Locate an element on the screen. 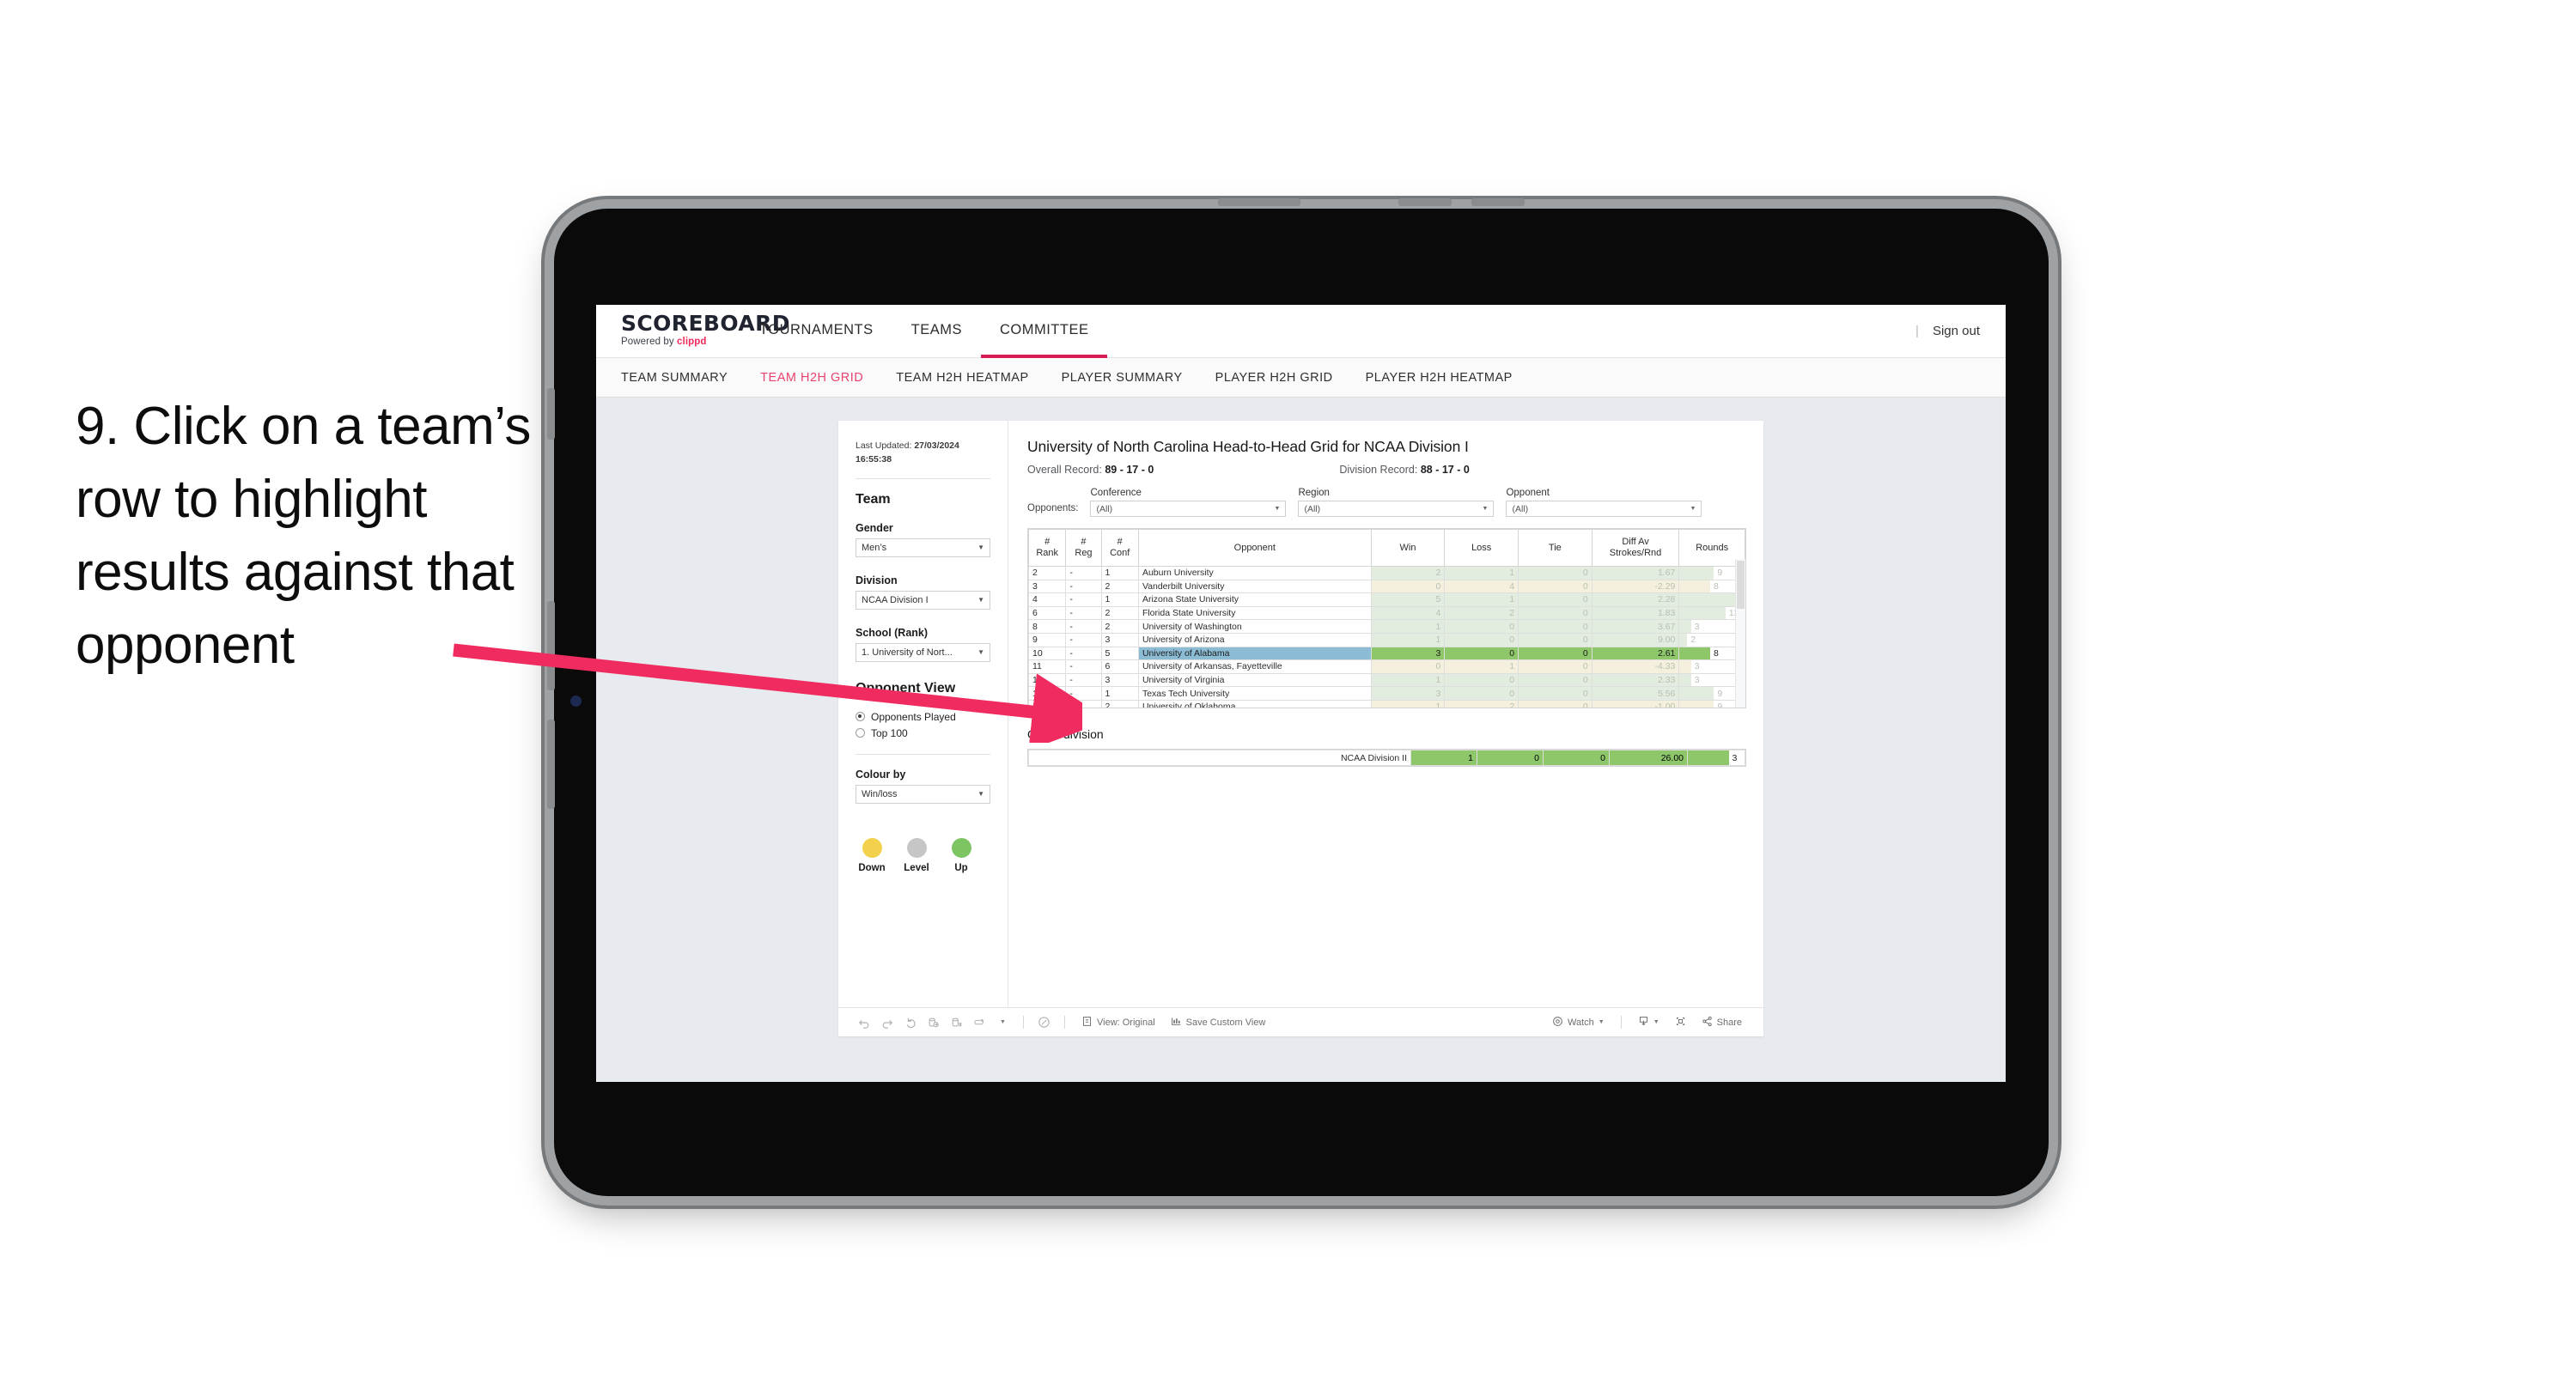  division-record-value: 88 - 17 - 0 is located at coordinates (1445, 470).